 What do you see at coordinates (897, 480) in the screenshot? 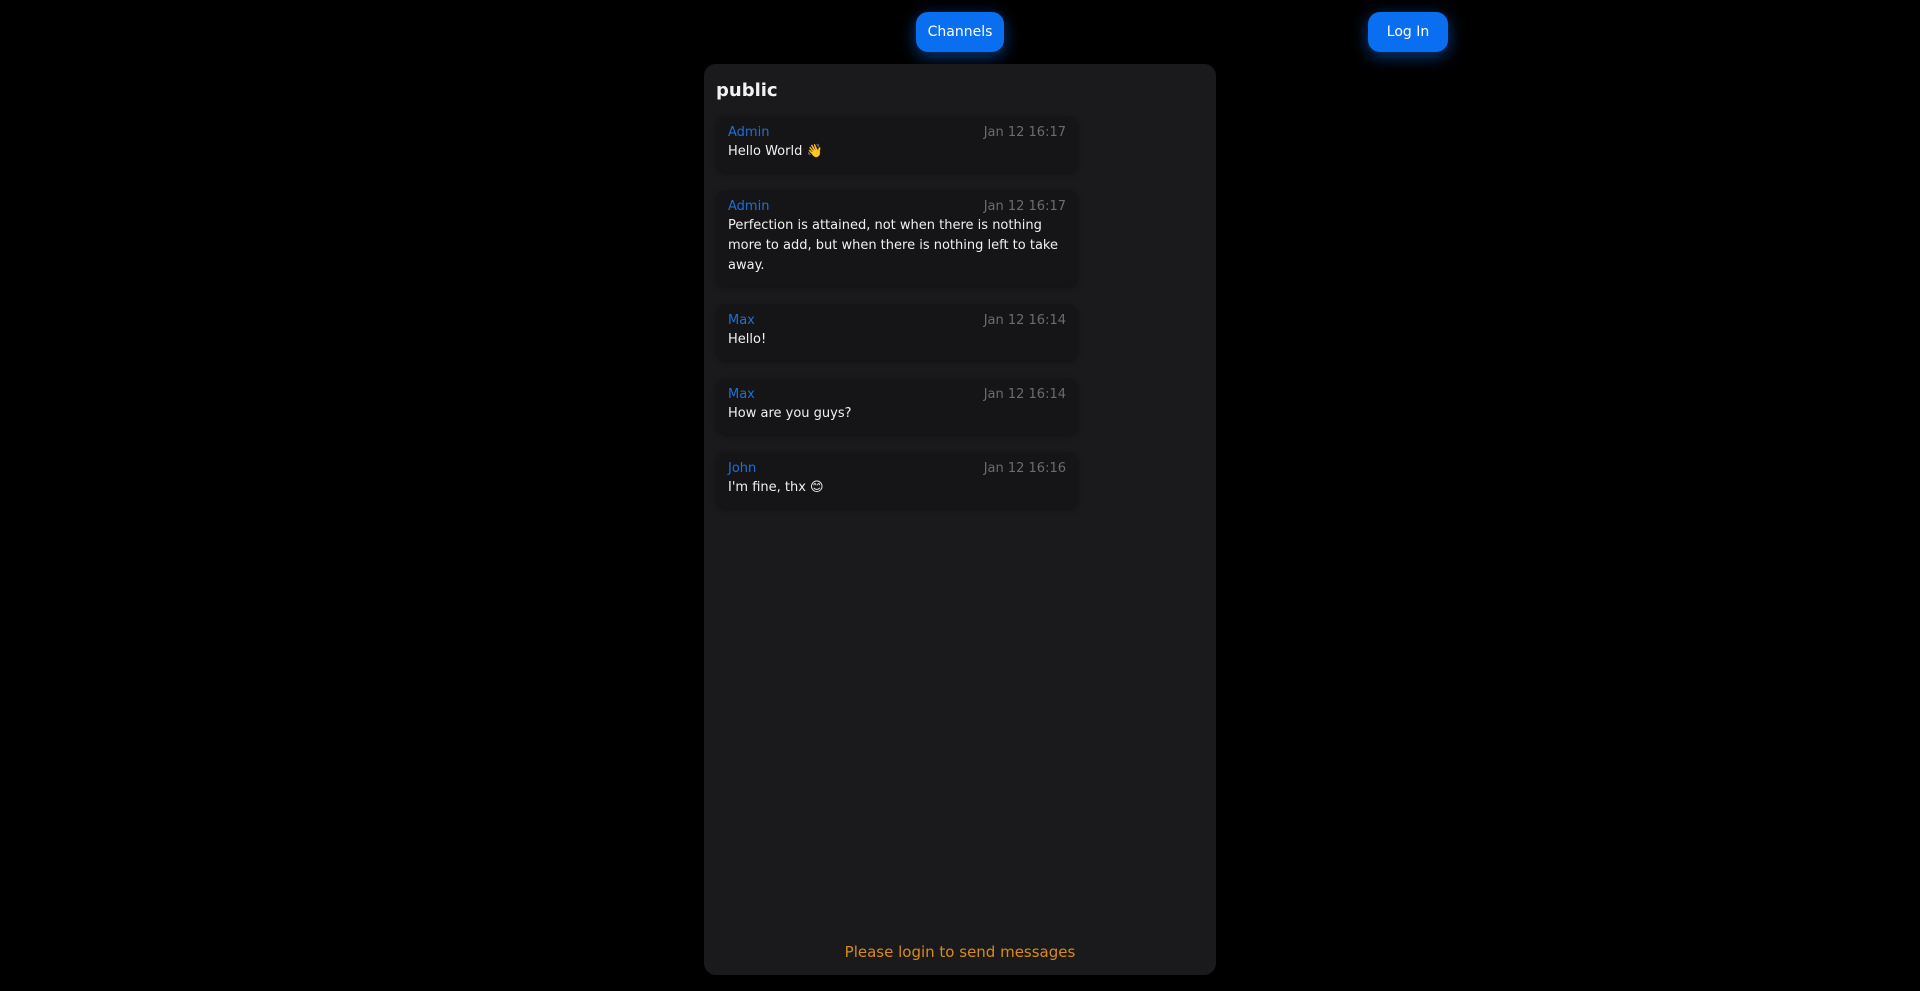
I see `message-item: John Jan 12 16:16 I'm fine, thx 😊` at bounding box center [897, 480].